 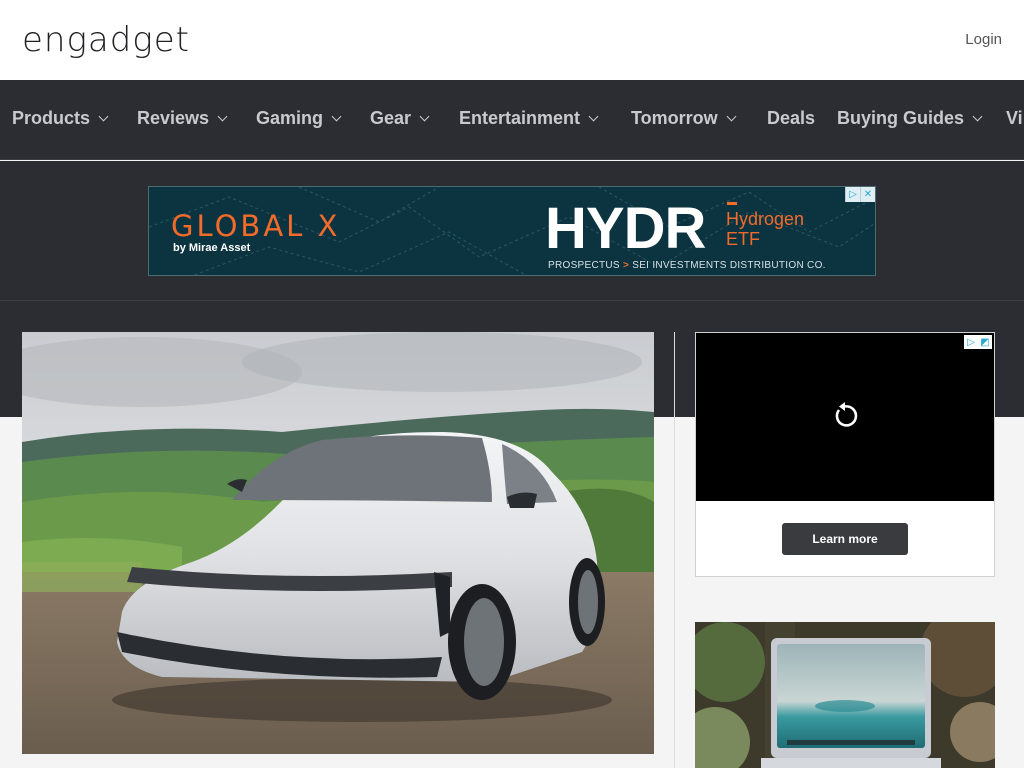 What do you see at coordinates (729, 265) in the screenshot?
I see `distributor-text: SEI INVESTMENTS DISTRIBUTION CO.` at bounding box center [729, 265].